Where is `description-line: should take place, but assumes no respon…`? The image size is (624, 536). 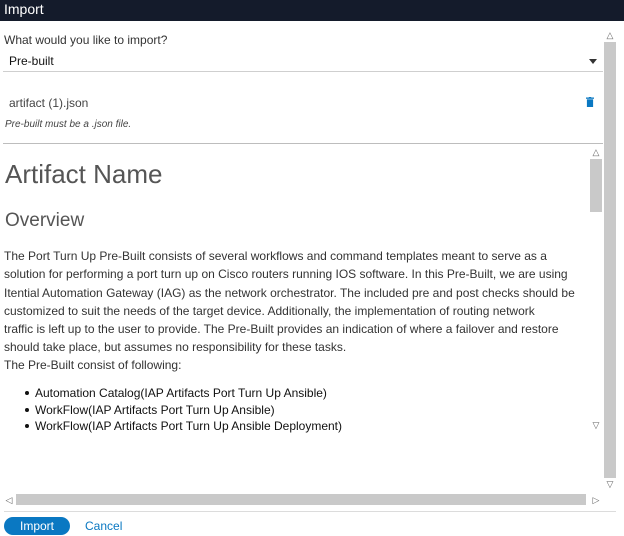
description-line: should take place, but assumes no respon… is located at coordinates (175, 347).